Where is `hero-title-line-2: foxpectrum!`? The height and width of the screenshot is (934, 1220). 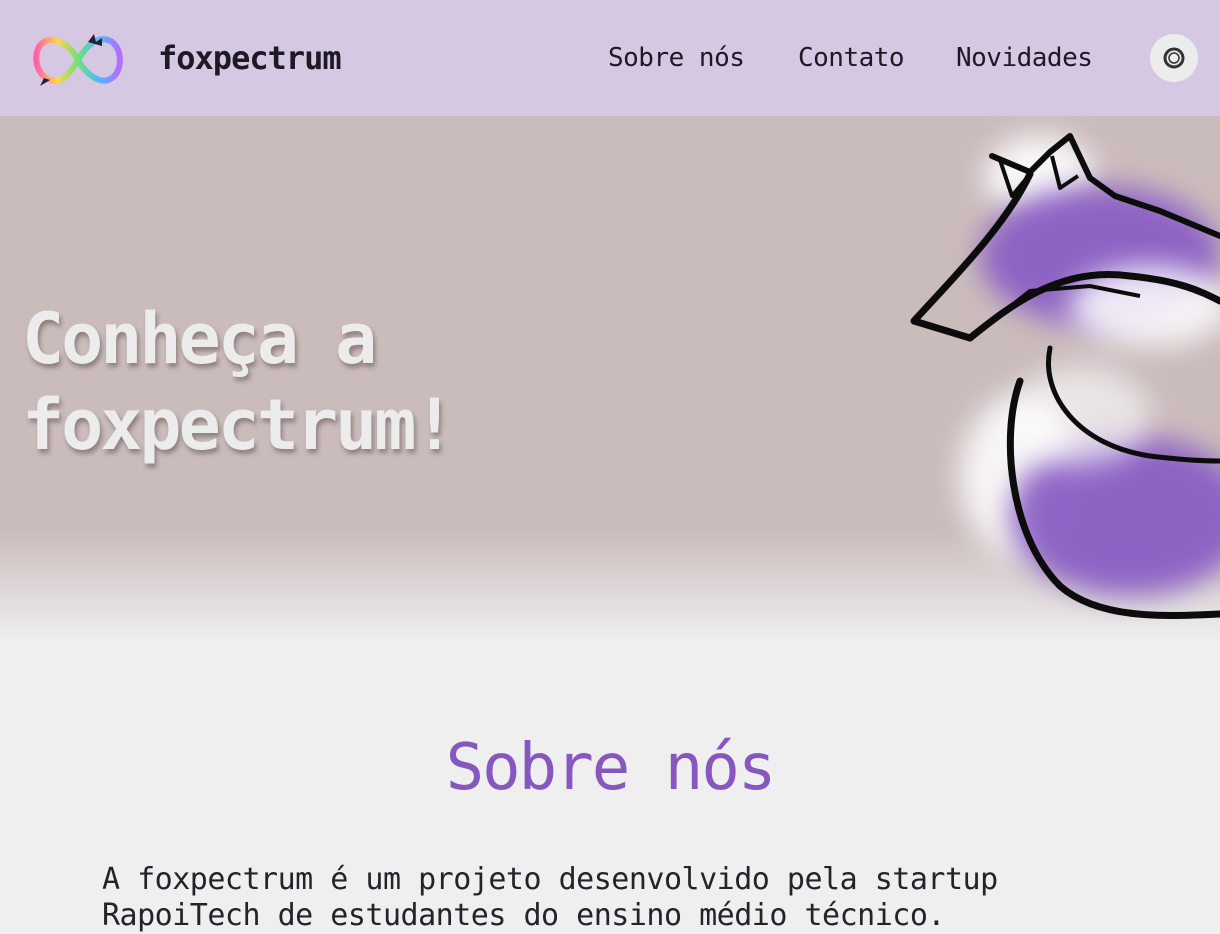
hero-title-line-2: foxpectrum! is located at coordinates (239, 425).